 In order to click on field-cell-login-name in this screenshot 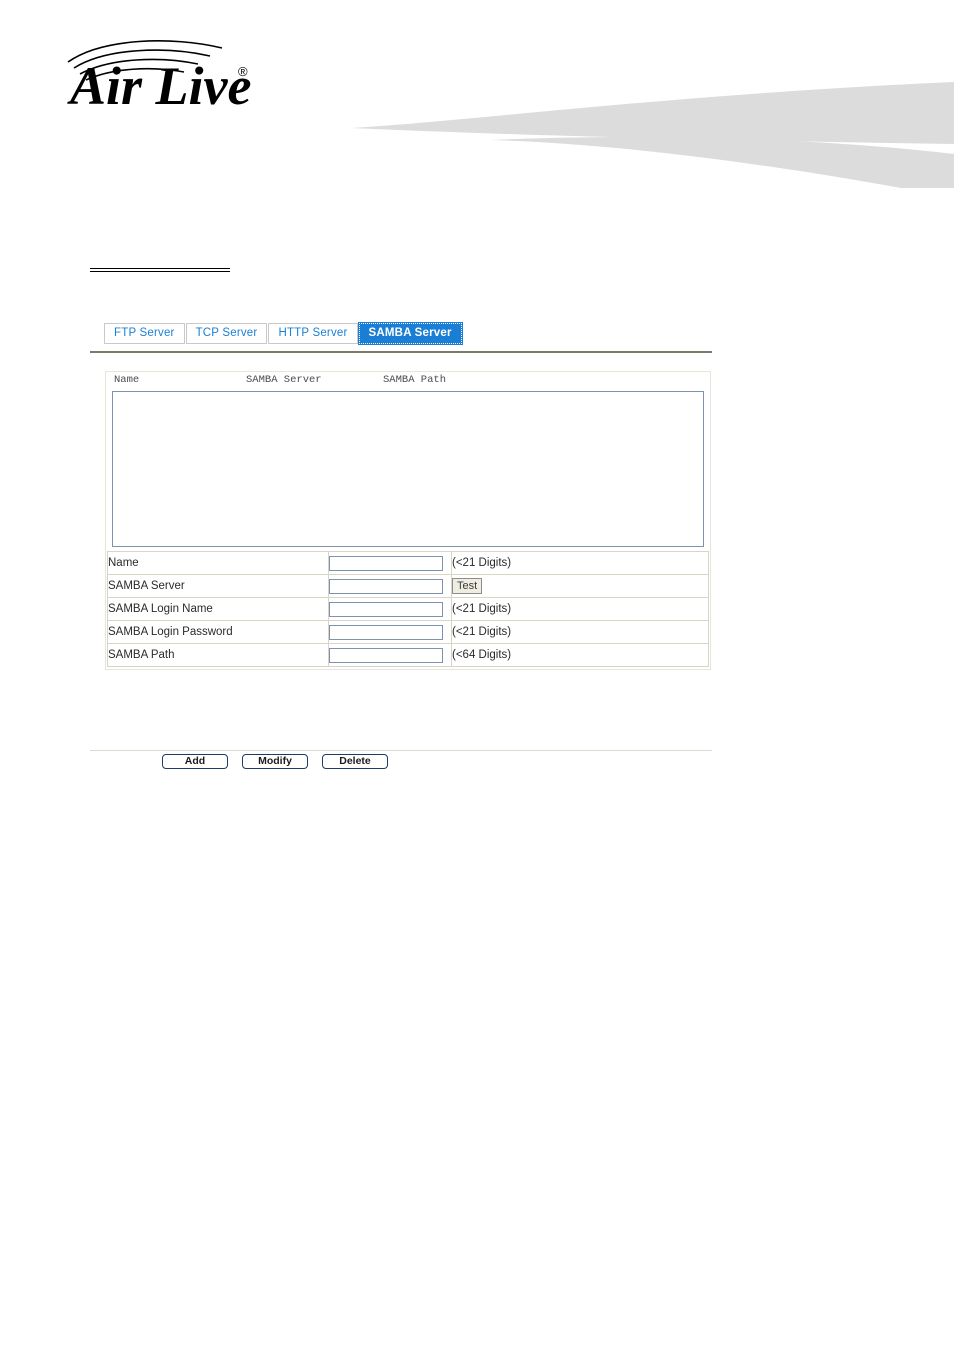, I will do `click(390, 609)`.